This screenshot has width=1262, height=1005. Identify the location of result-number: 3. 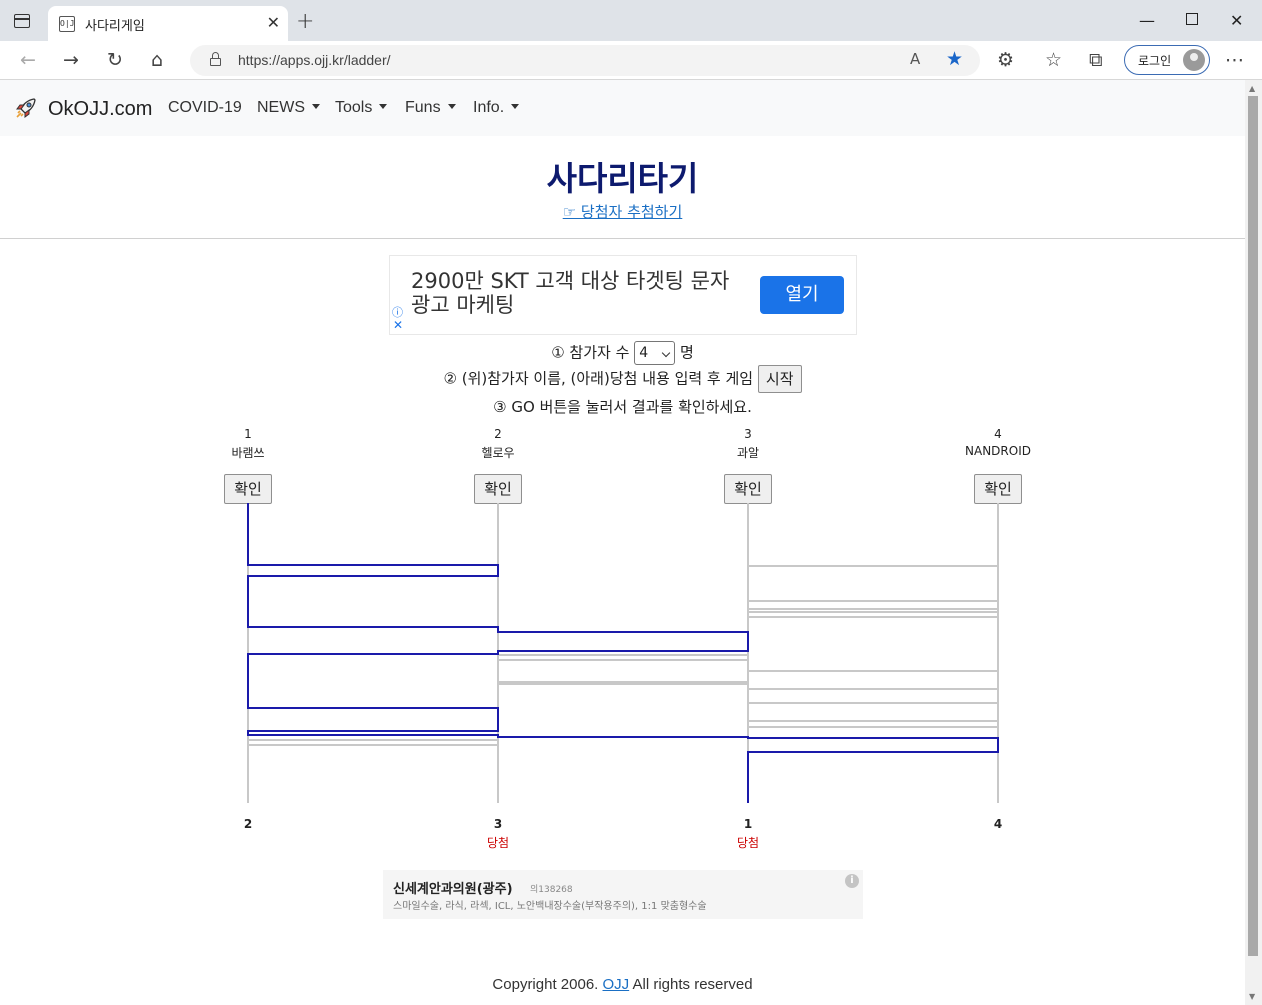
(498, 824).